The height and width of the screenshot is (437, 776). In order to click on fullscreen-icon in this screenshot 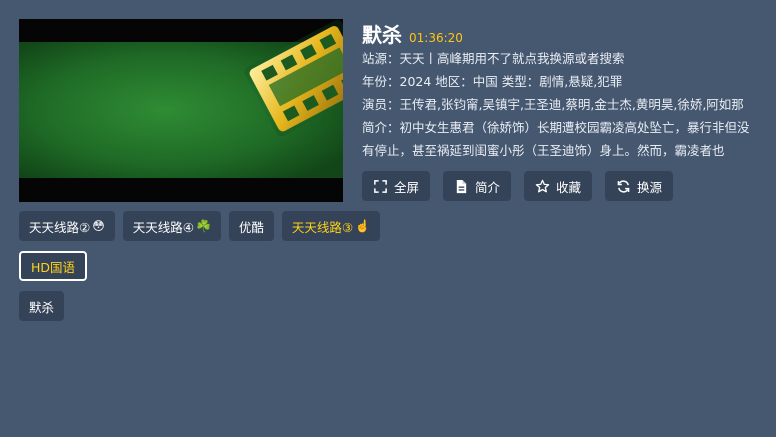, I will do `click(380, 186)`.